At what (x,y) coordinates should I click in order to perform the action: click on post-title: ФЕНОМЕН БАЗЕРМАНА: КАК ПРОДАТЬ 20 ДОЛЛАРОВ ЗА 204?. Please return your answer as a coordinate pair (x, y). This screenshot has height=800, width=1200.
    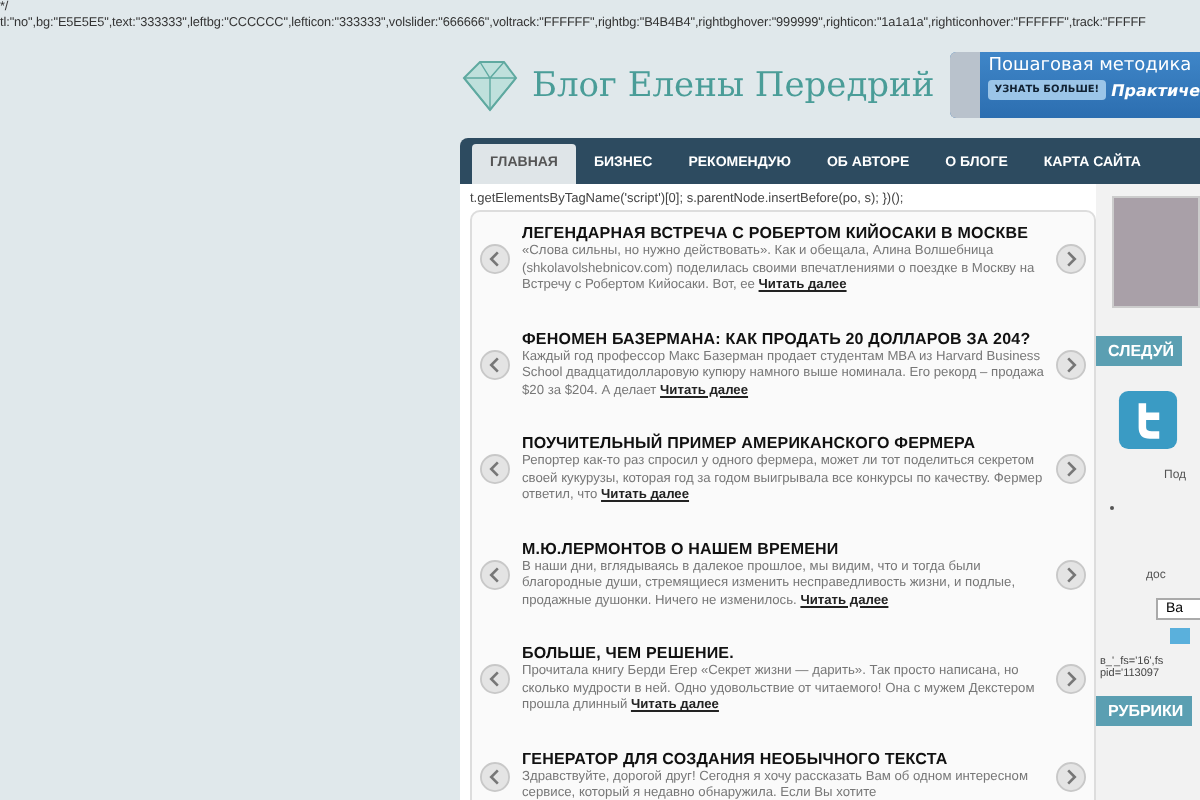
    Looking at the image, I should click on (783, 338).